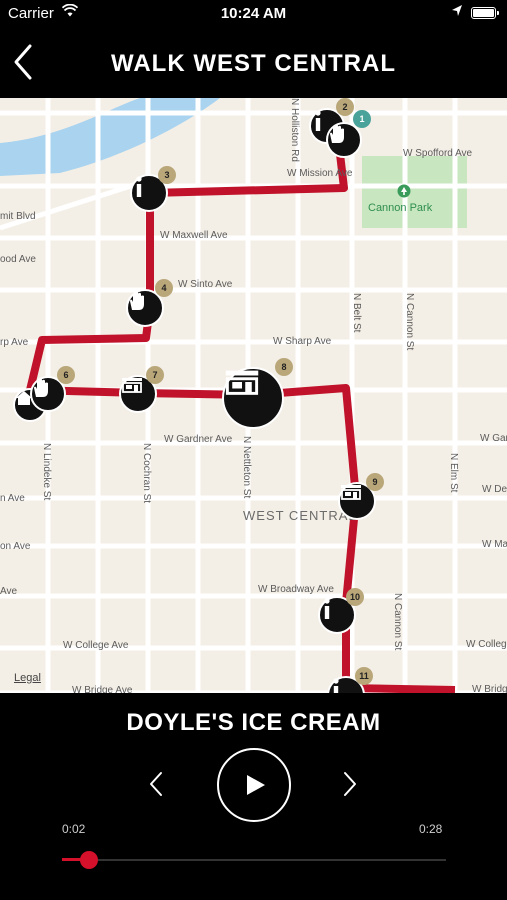  Describe the element at coordinates (362, 119) in the screenshot. I see `stop-number-badge: 1` at that location.